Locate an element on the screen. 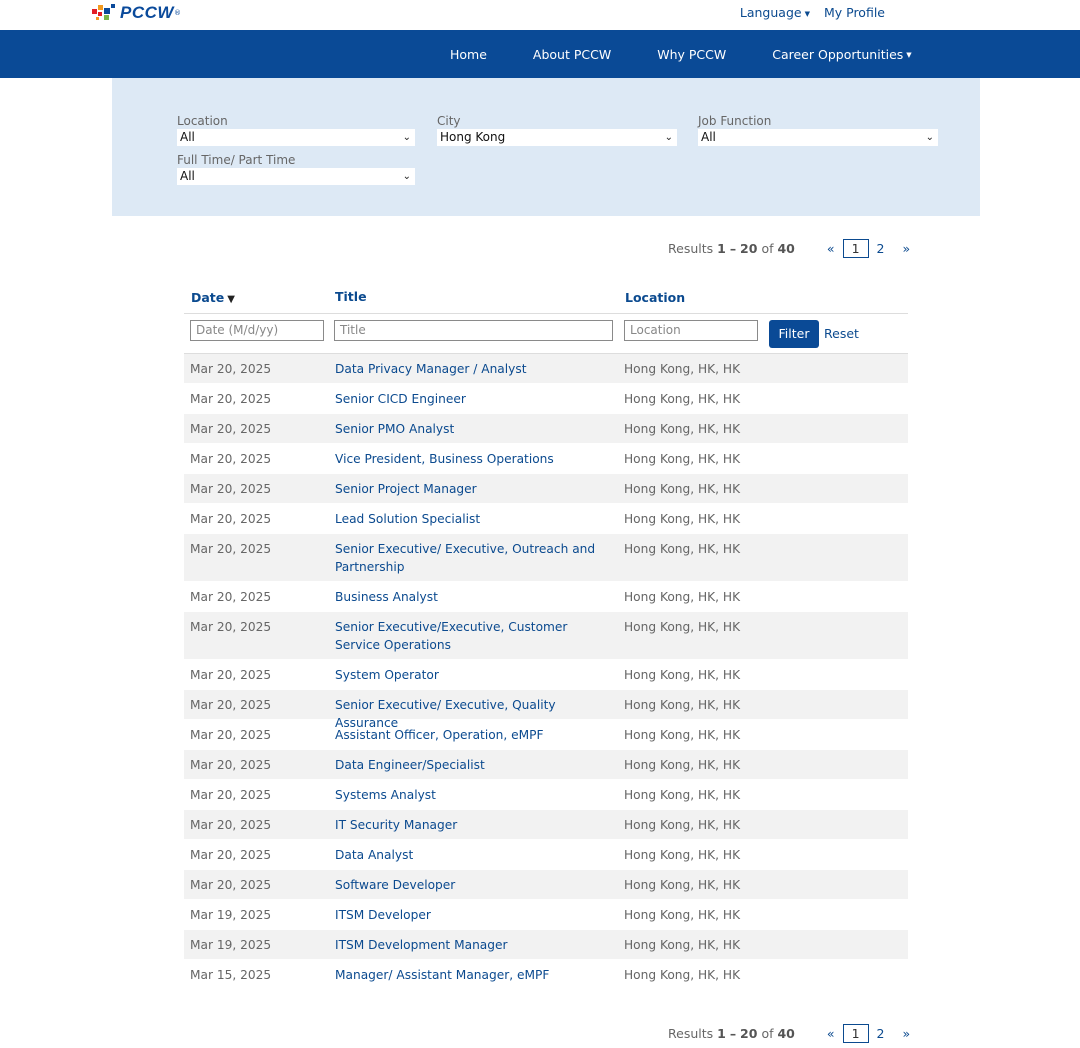 This screenshot has height=1048, width=1080. top-utility-bar: PCCW ® Language ▼ My Profile is located at coordinates (540, 15).